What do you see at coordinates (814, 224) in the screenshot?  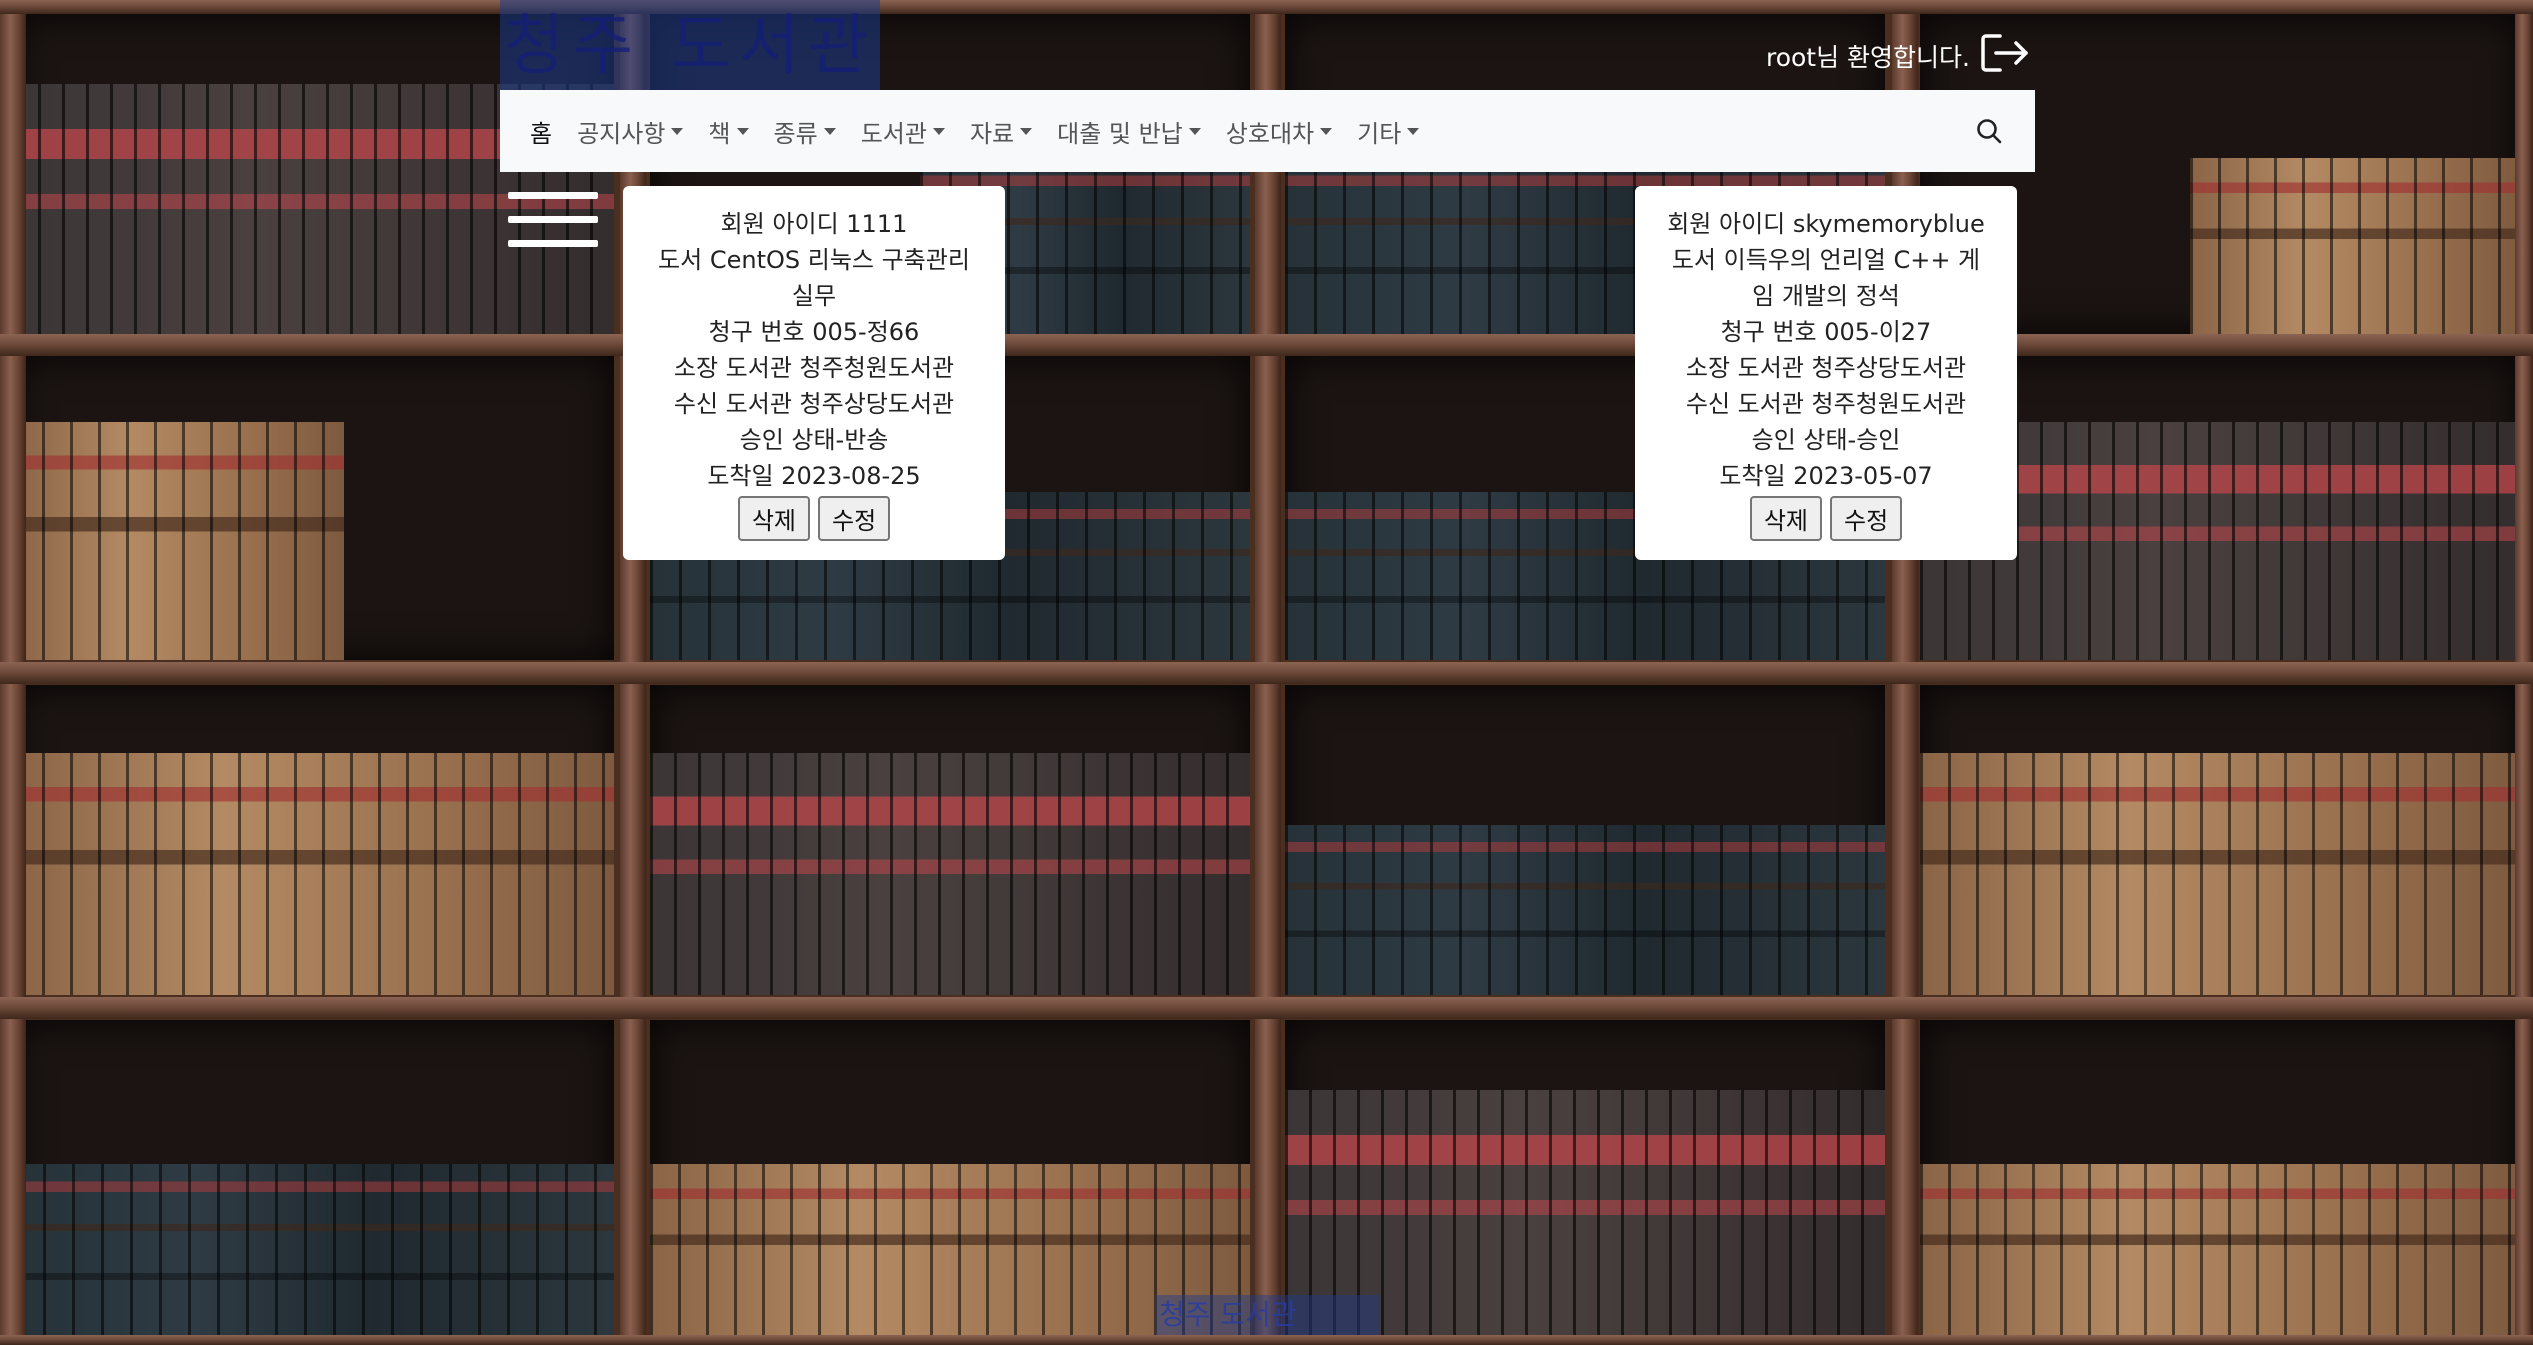 I see `member-id: 회원 아이디 1111` at bounding box center [814, 224].